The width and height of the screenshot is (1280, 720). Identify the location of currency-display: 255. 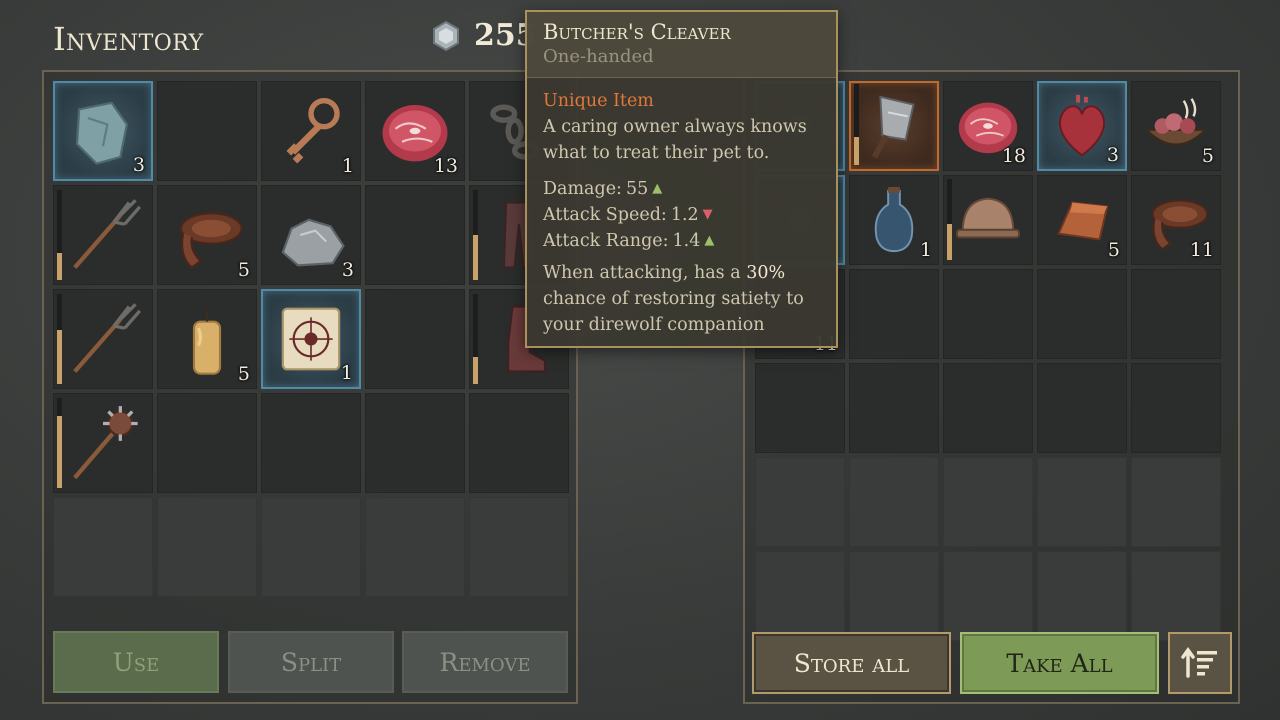
(483, 35).